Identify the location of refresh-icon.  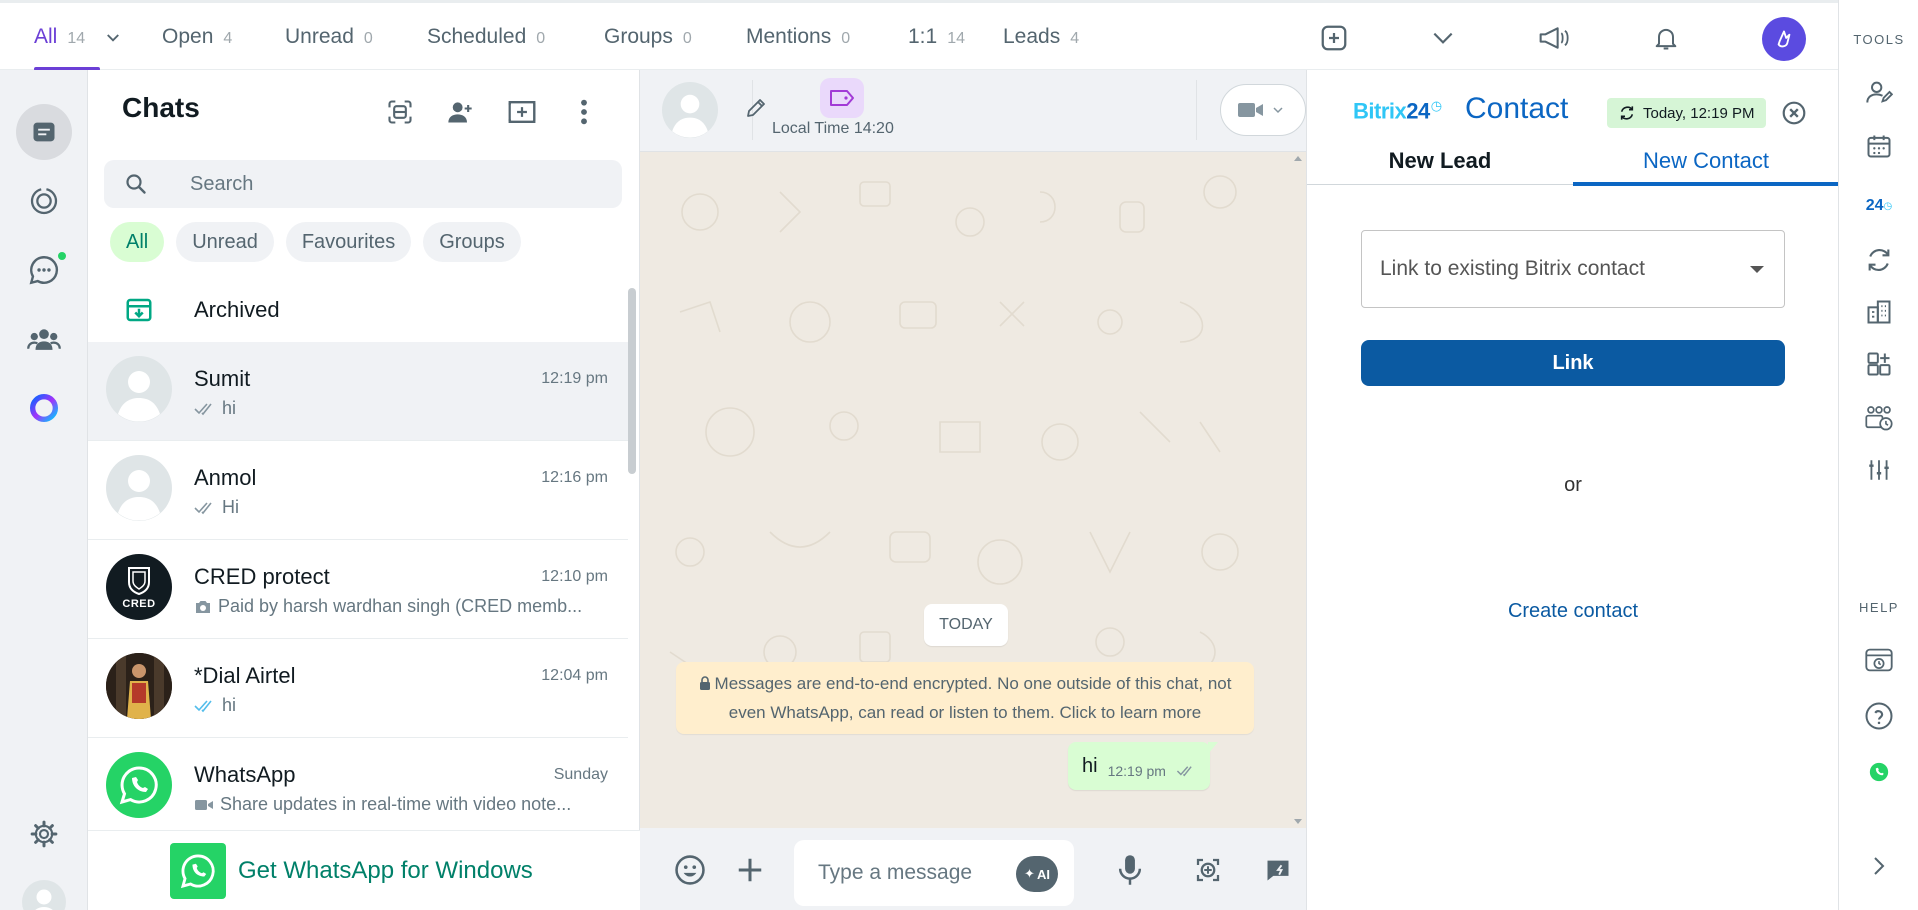
(1627, 113).